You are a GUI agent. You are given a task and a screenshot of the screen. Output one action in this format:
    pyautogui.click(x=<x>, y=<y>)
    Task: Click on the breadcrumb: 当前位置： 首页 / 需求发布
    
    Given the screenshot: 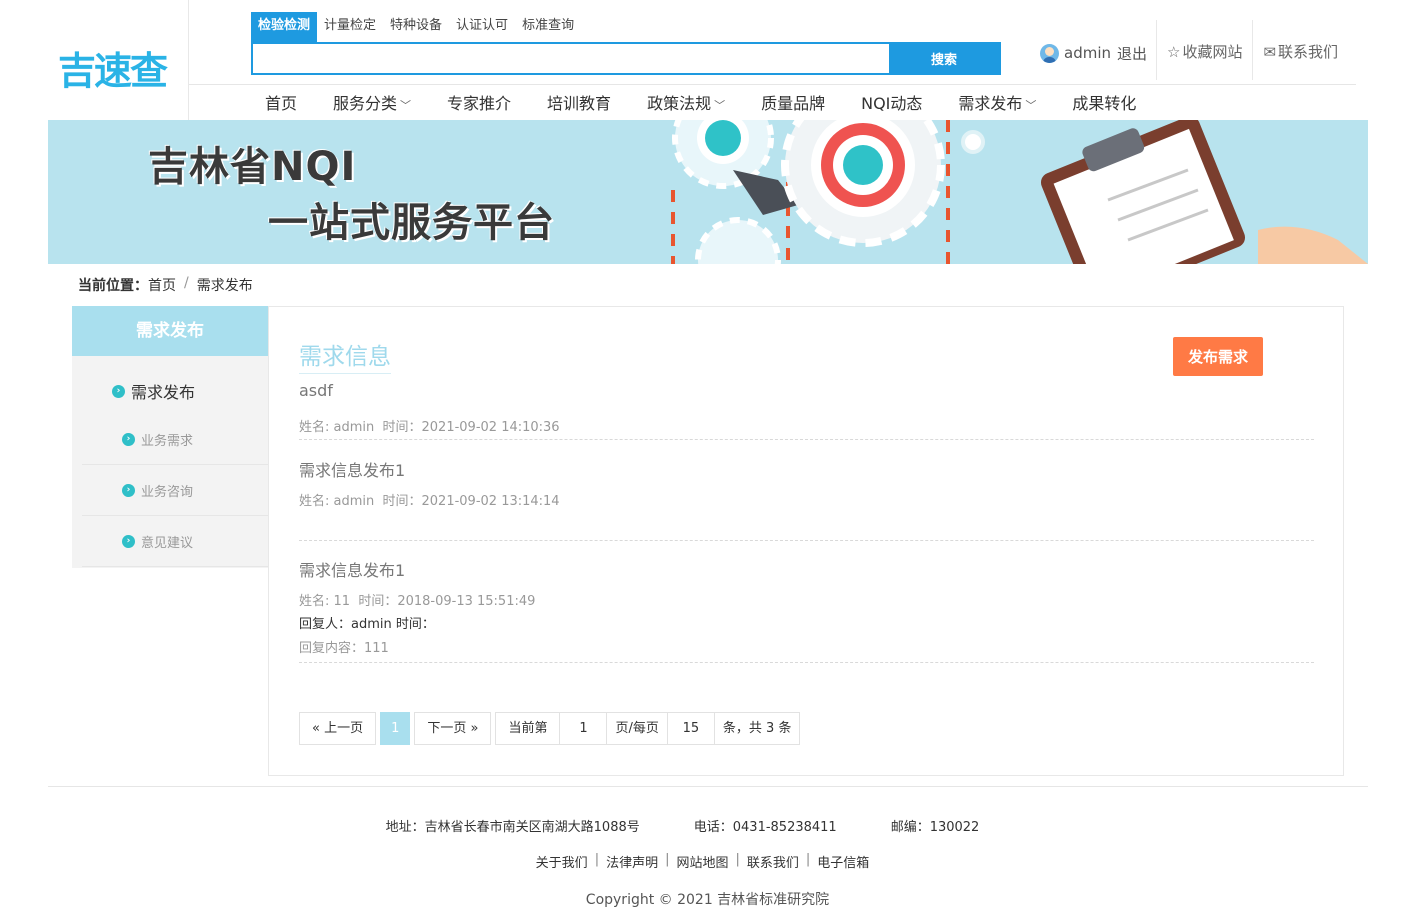 What is the action you would take?
    pyautogui.click(x=165, y=285)
    